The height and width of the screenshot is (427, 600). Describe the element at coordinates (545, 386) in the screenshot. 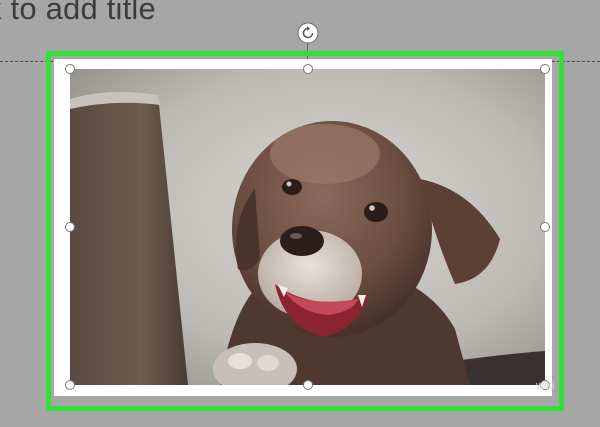

I see `watermark: wiki` at that location.